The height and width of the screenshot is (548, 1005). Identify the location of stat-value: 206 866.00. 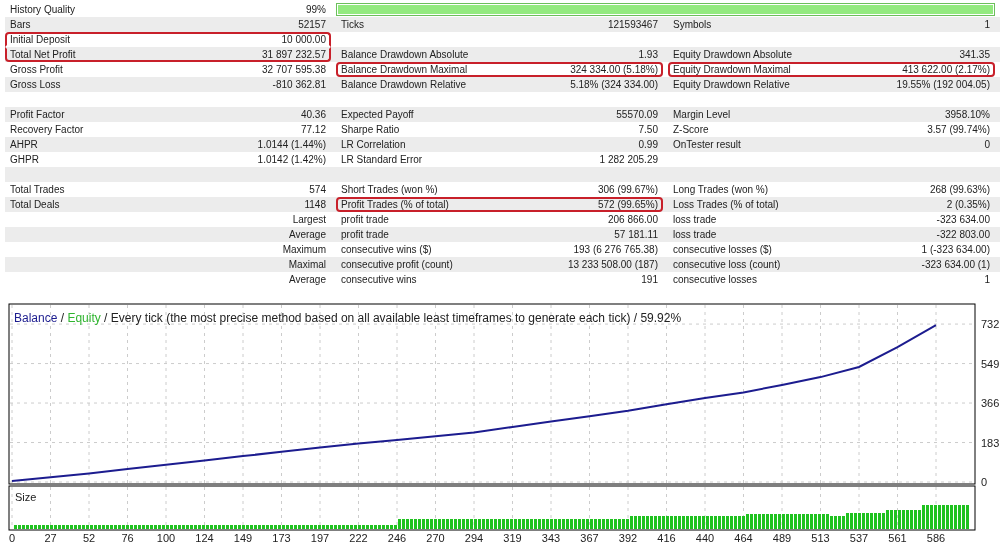
(632, 219).